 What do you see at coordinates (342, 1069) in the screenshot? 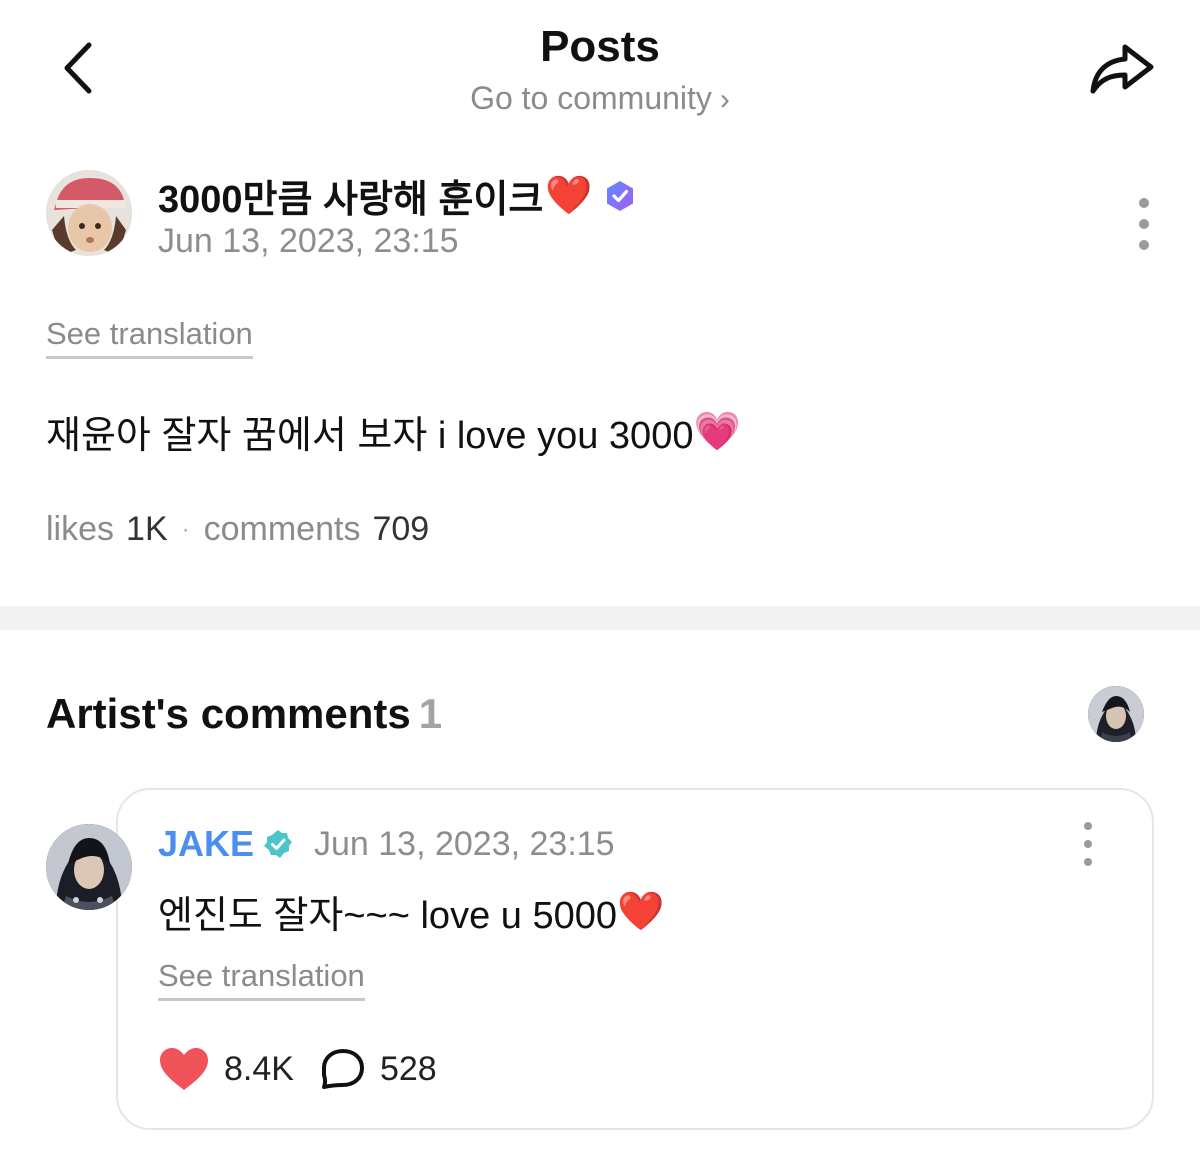
I see `speech-bubble-icon` at bounding box center [342, 1069].